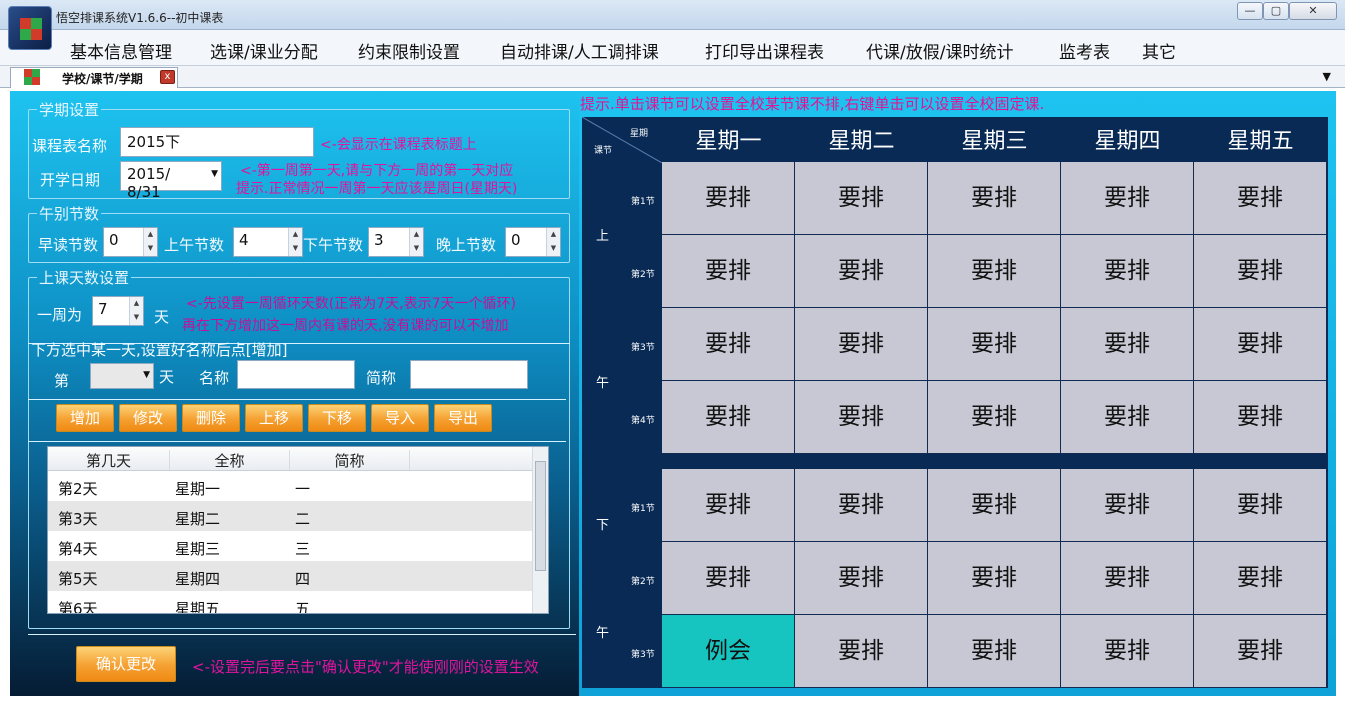 This screenshot has height=707, width=1345. What do you see at coordinates (1260, 344) in the screenshot?
I see `schedule-cell-am-3-fri: 要排` at bounding box center [1260, 344].